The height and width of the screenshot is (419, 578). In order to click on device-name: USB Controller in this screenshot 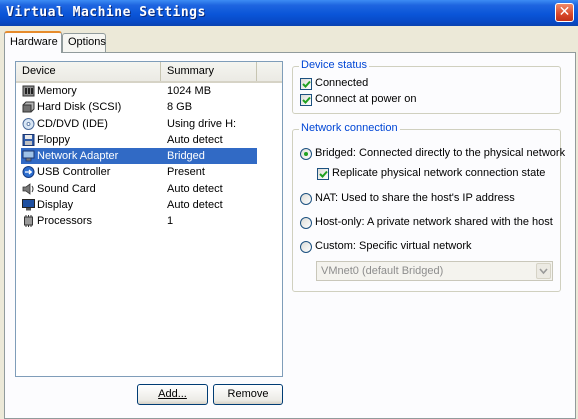, I will do `click(74, 172)`.